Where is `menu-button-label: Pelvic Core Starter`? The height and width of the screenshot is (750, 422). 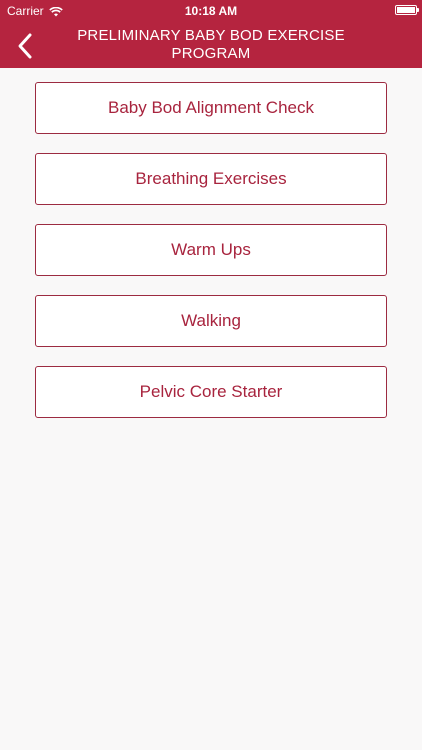 menu-button-label: Pelvic Core Starter is located at coordinates (211, 391).